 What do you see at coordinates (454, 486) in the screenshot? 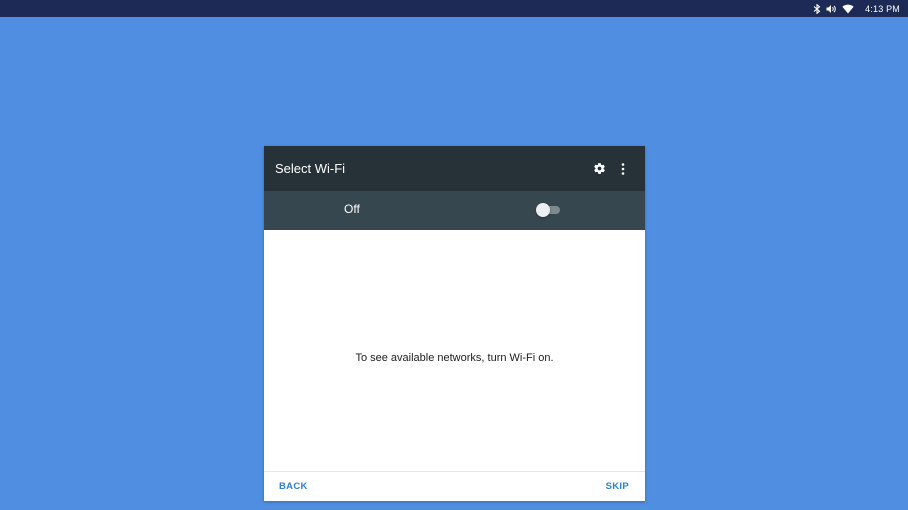
I see `dialog-footer: BACK SKIP` at bounding box center [454, 486].